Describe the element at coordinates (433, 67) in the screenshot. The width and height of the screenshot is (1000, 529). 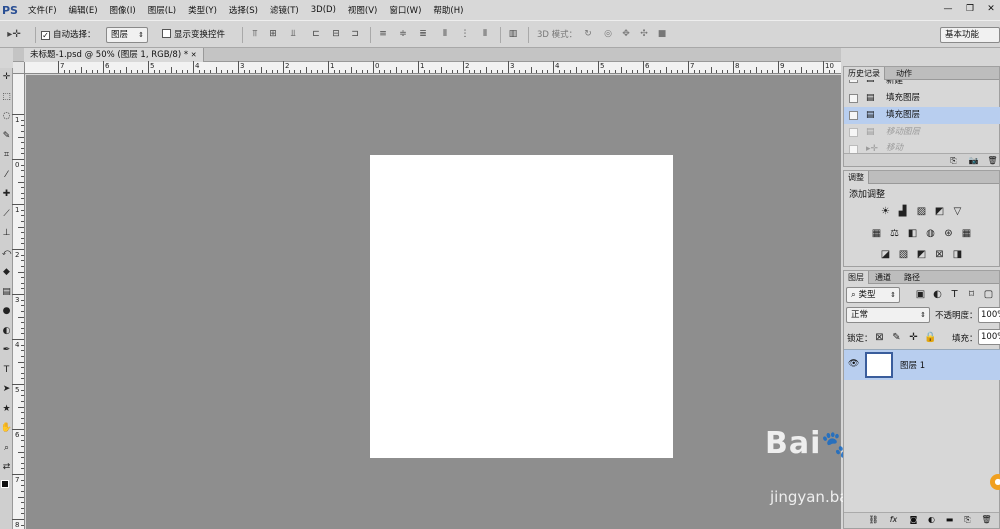
I see `horizontal-ruler: 7 6 5 4 3 2 1 0 1 2 3 4 5 6 7 8 9 10` at that location.